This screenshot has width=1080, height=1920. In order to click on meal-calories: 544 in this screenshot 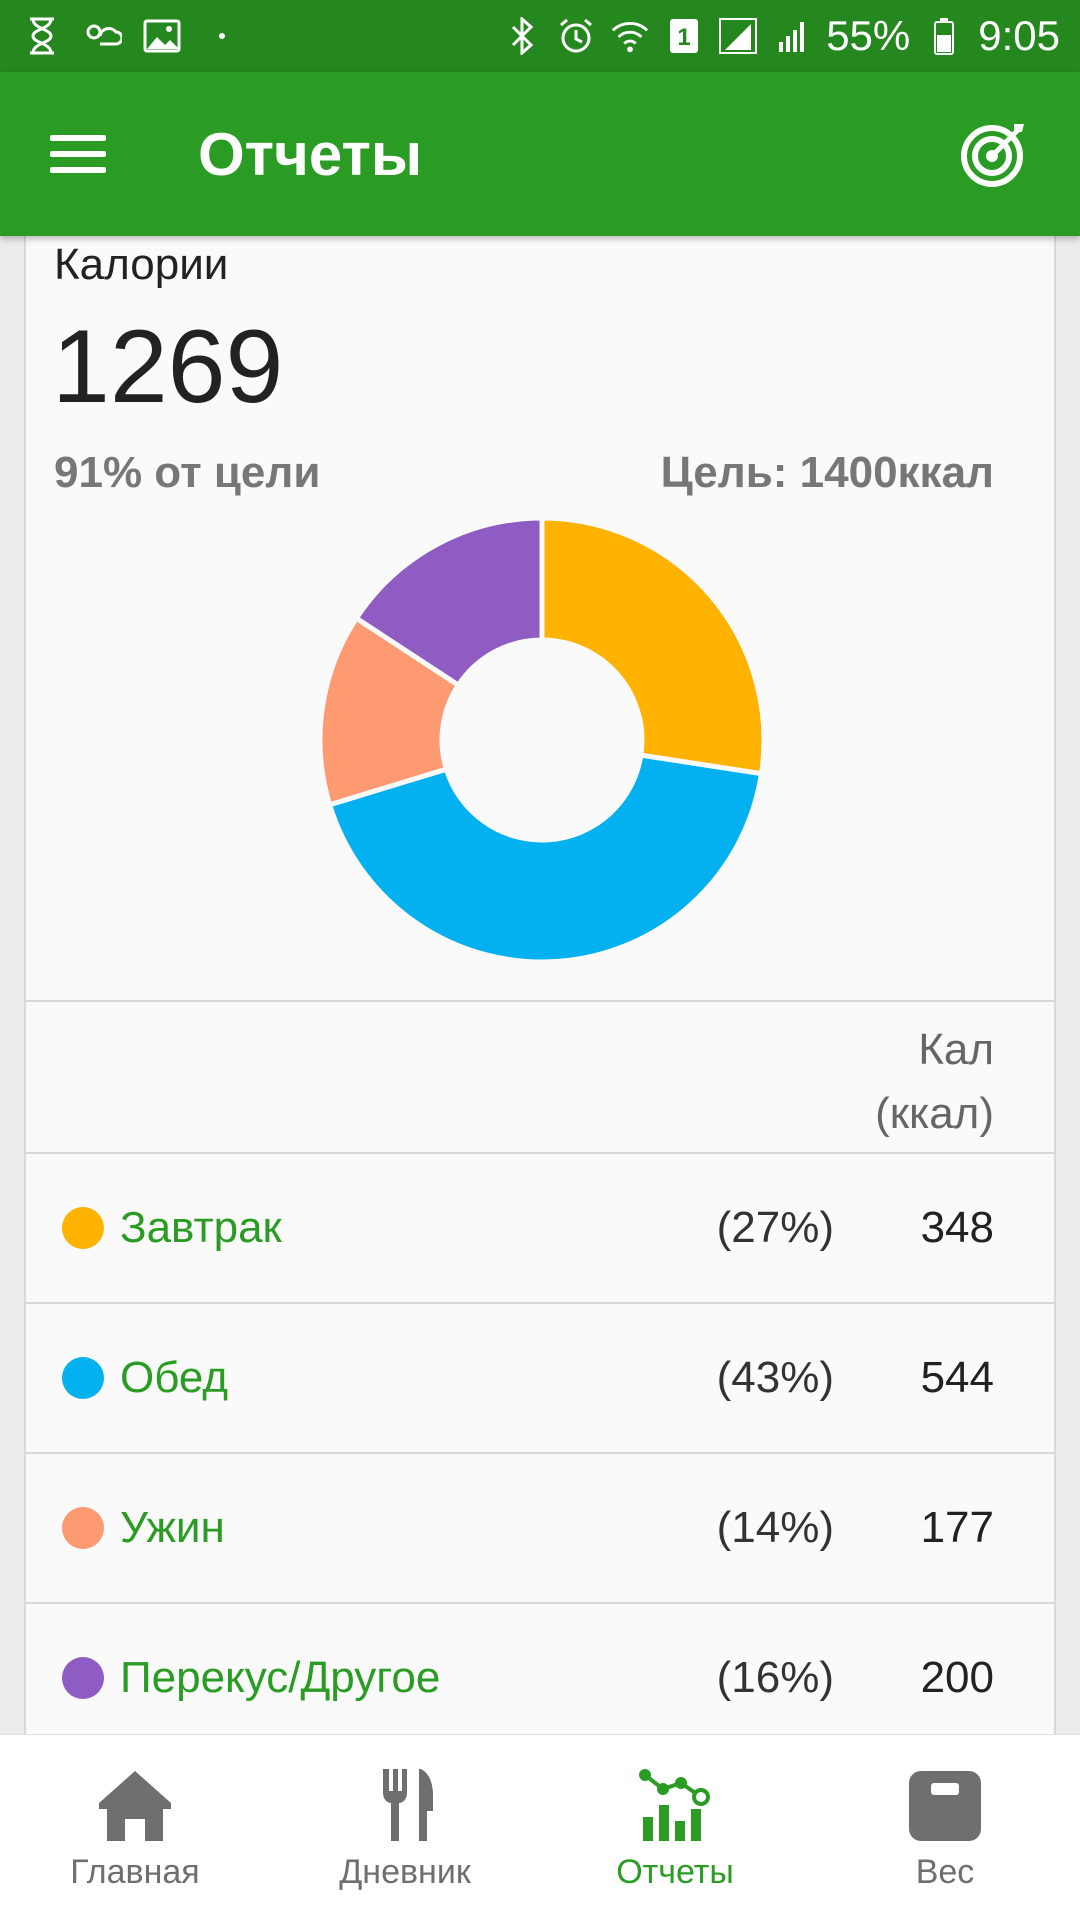, I will do `click(957, 1377)`.